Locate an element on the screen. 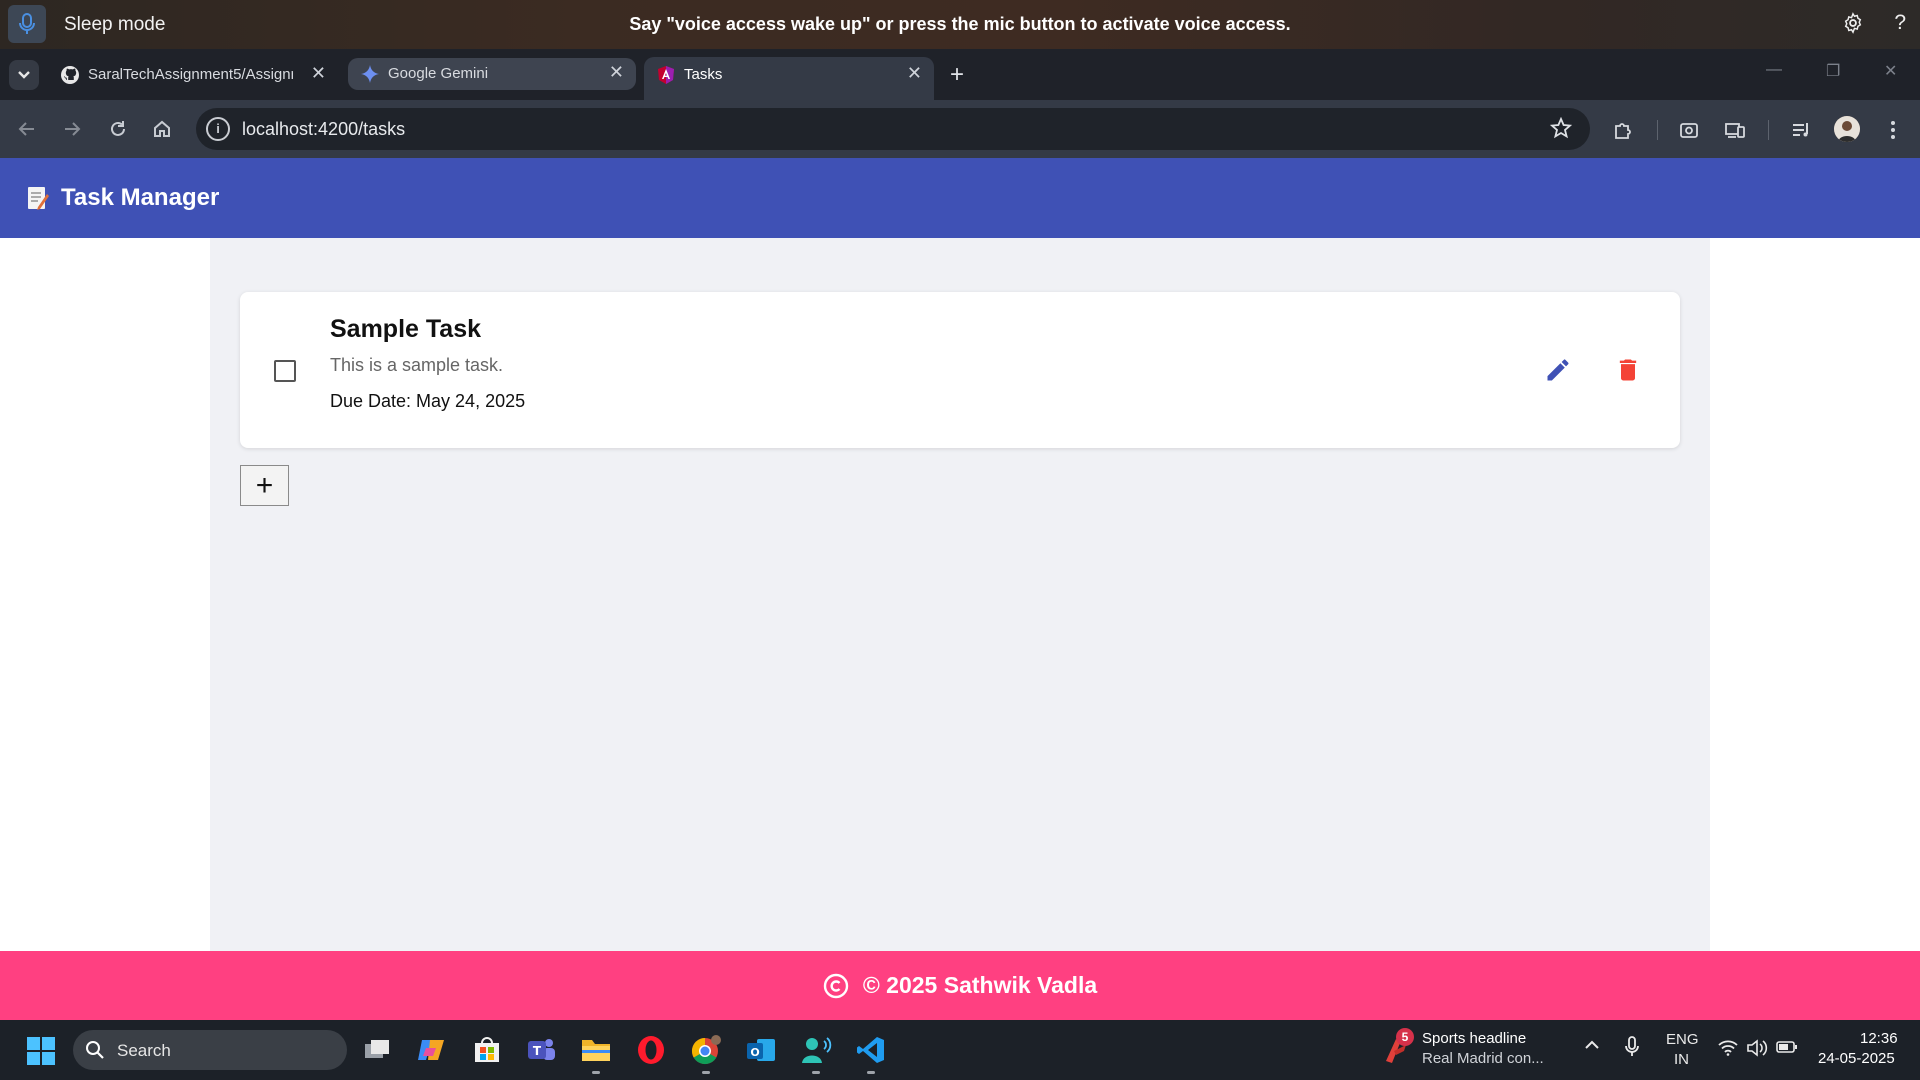 The height and width of the screenshot is (1080, 1920). voice-settings-button is located at coordinates (1853, 25).